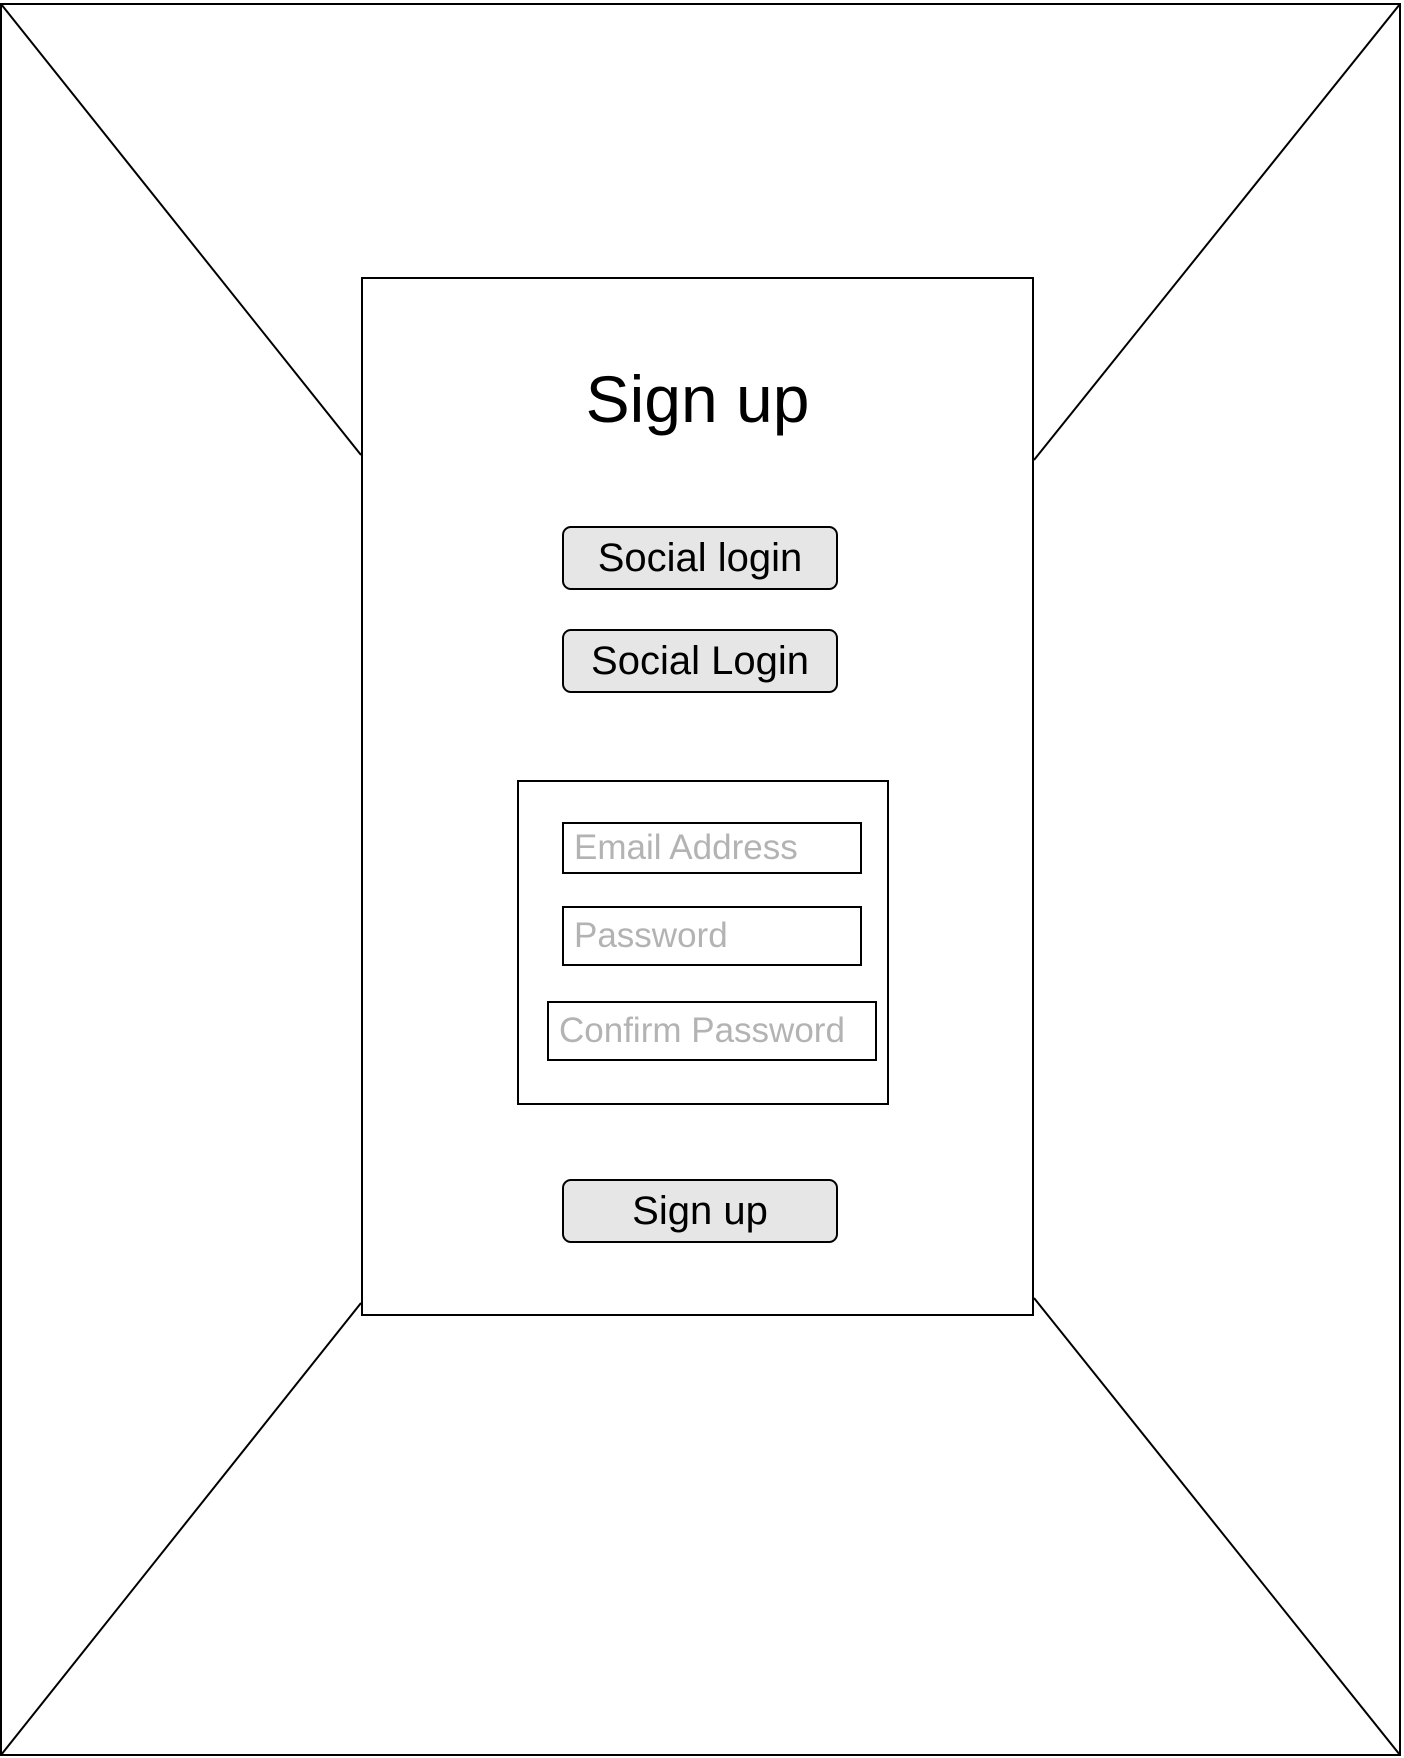 The height and width of the screenshot is (1758, 1404). I want to click on confirm-password-field, so click(712, 1031).